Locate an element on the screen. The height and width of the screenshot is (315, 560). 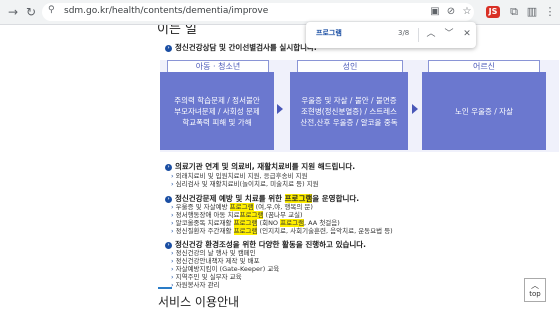
list-item: › 지역주민 및 실무자 교육 is located at coordinates (206, 277).